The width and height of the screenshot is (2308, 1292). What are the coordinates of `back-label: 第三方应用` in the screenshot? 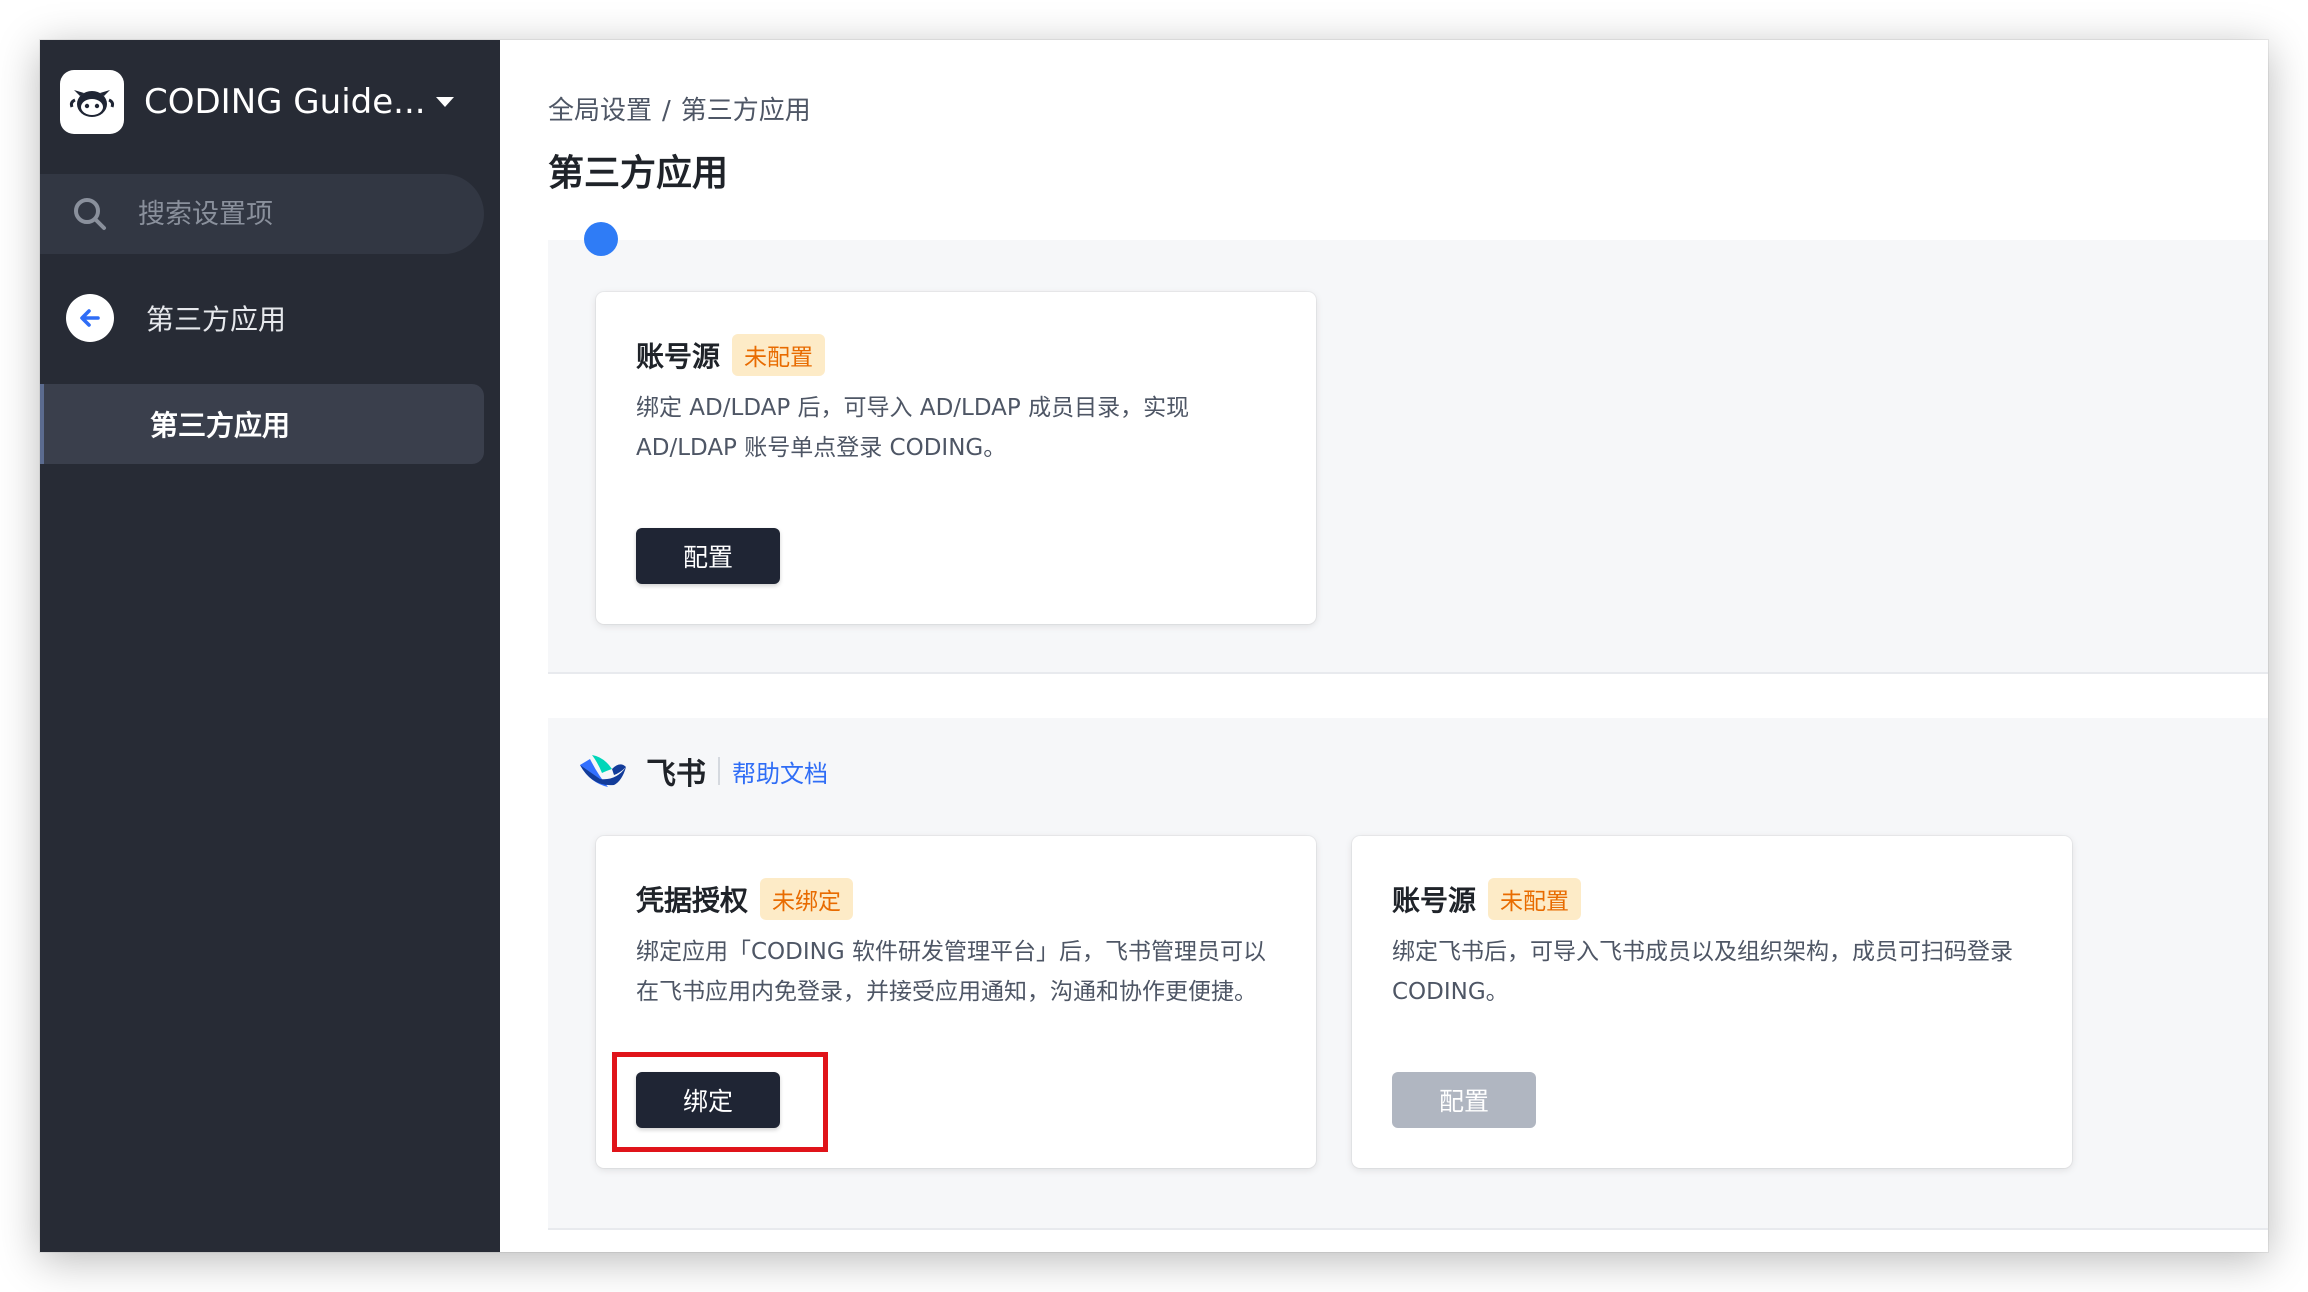 It's located at (216, 319).